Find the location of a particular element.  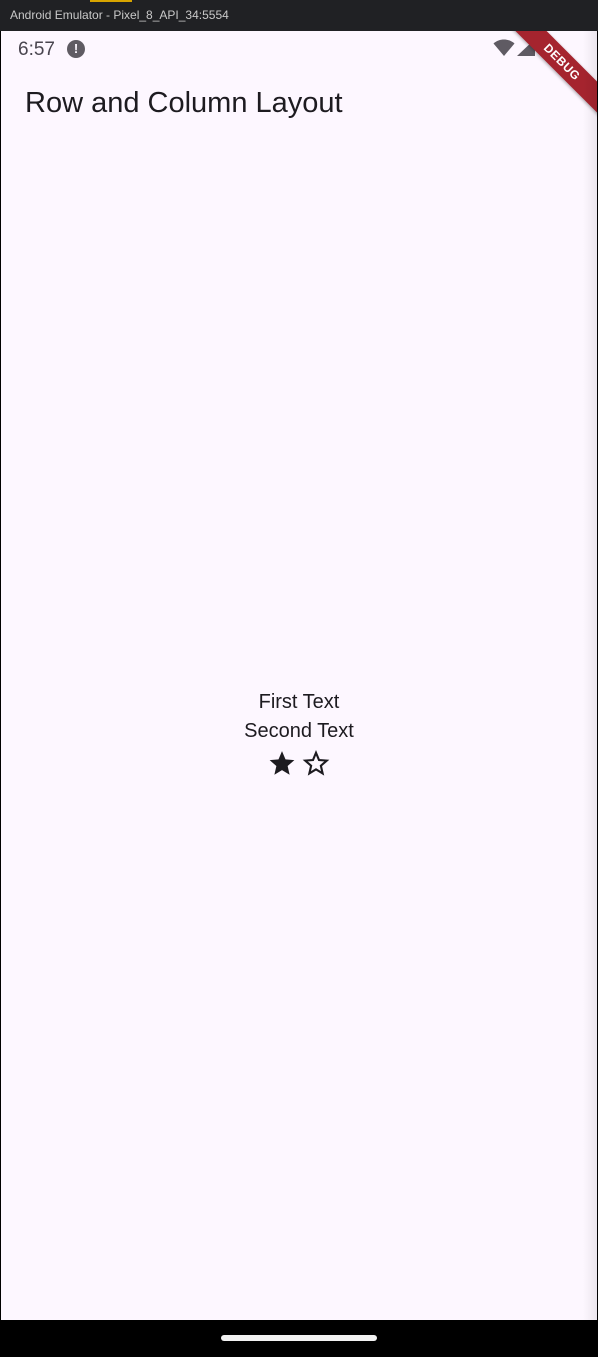

star-outline-icon is located at coordinates (316, 762).